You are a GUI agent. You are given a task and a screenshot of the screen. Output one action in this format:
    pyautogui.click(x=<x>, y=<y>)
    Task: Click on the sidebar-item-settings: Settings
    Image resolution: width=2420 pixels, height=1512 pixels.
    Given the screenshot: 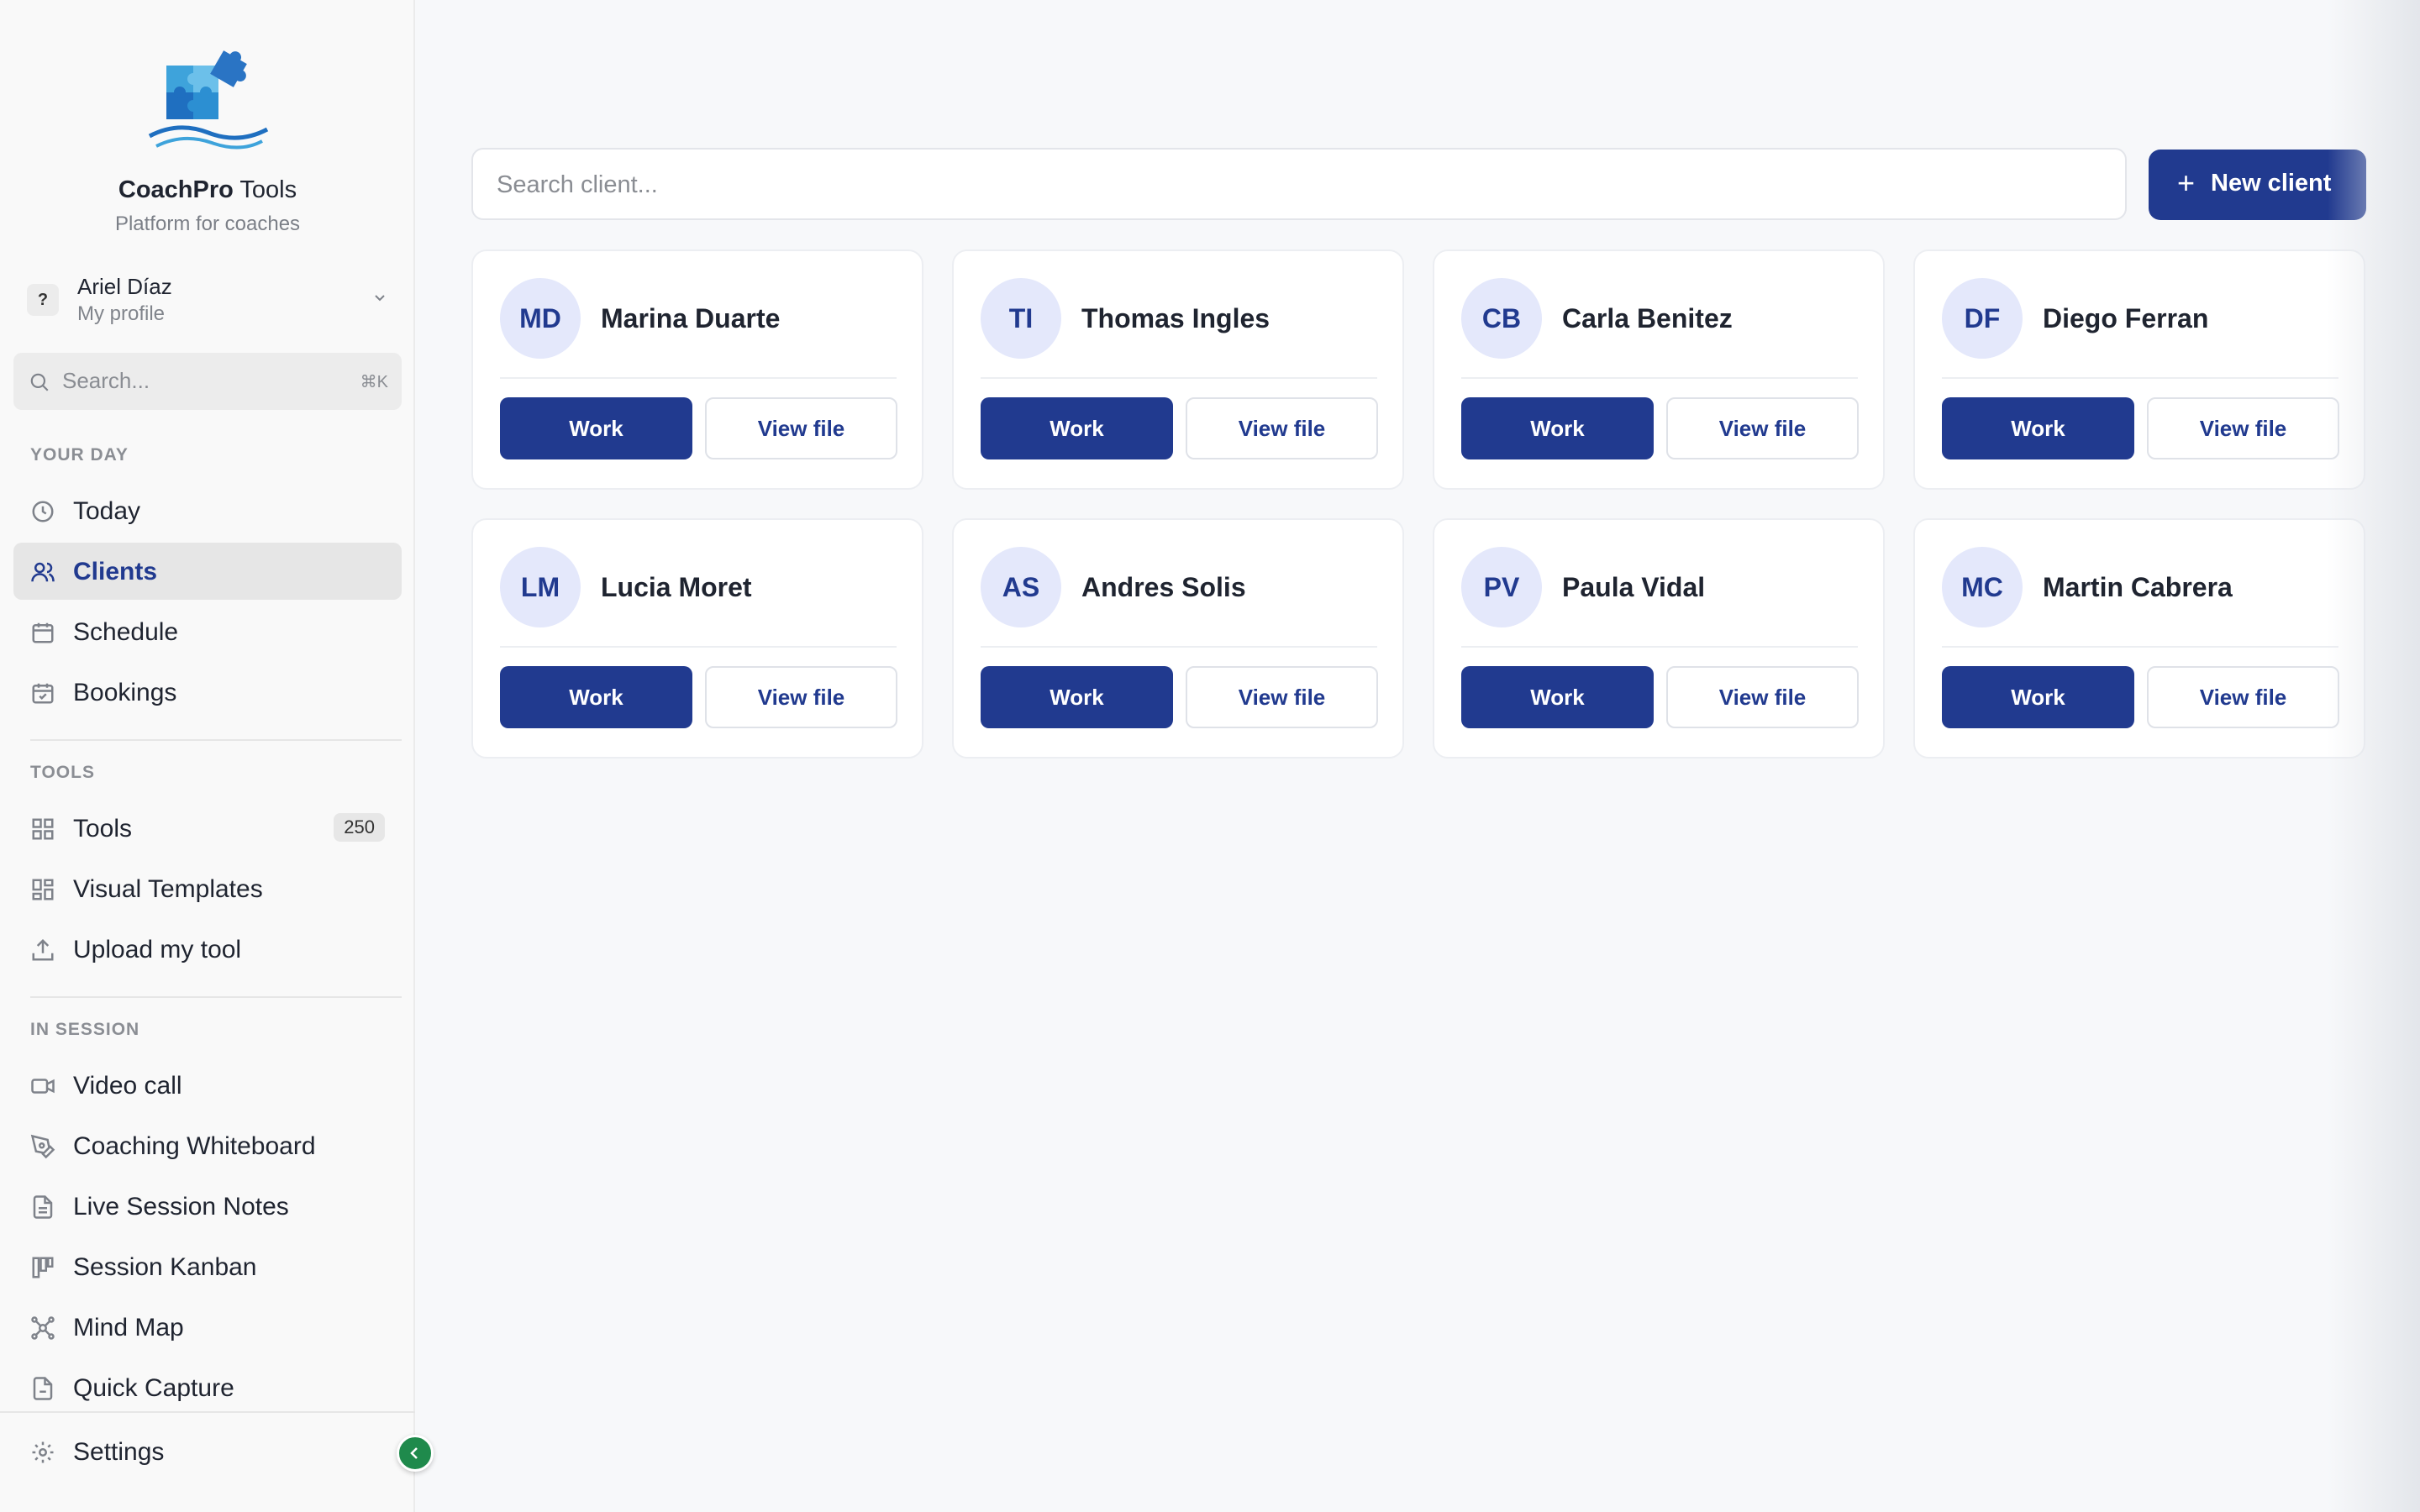 What is the action you would take?
    pyautogui.click(x=207, y=1451)
    